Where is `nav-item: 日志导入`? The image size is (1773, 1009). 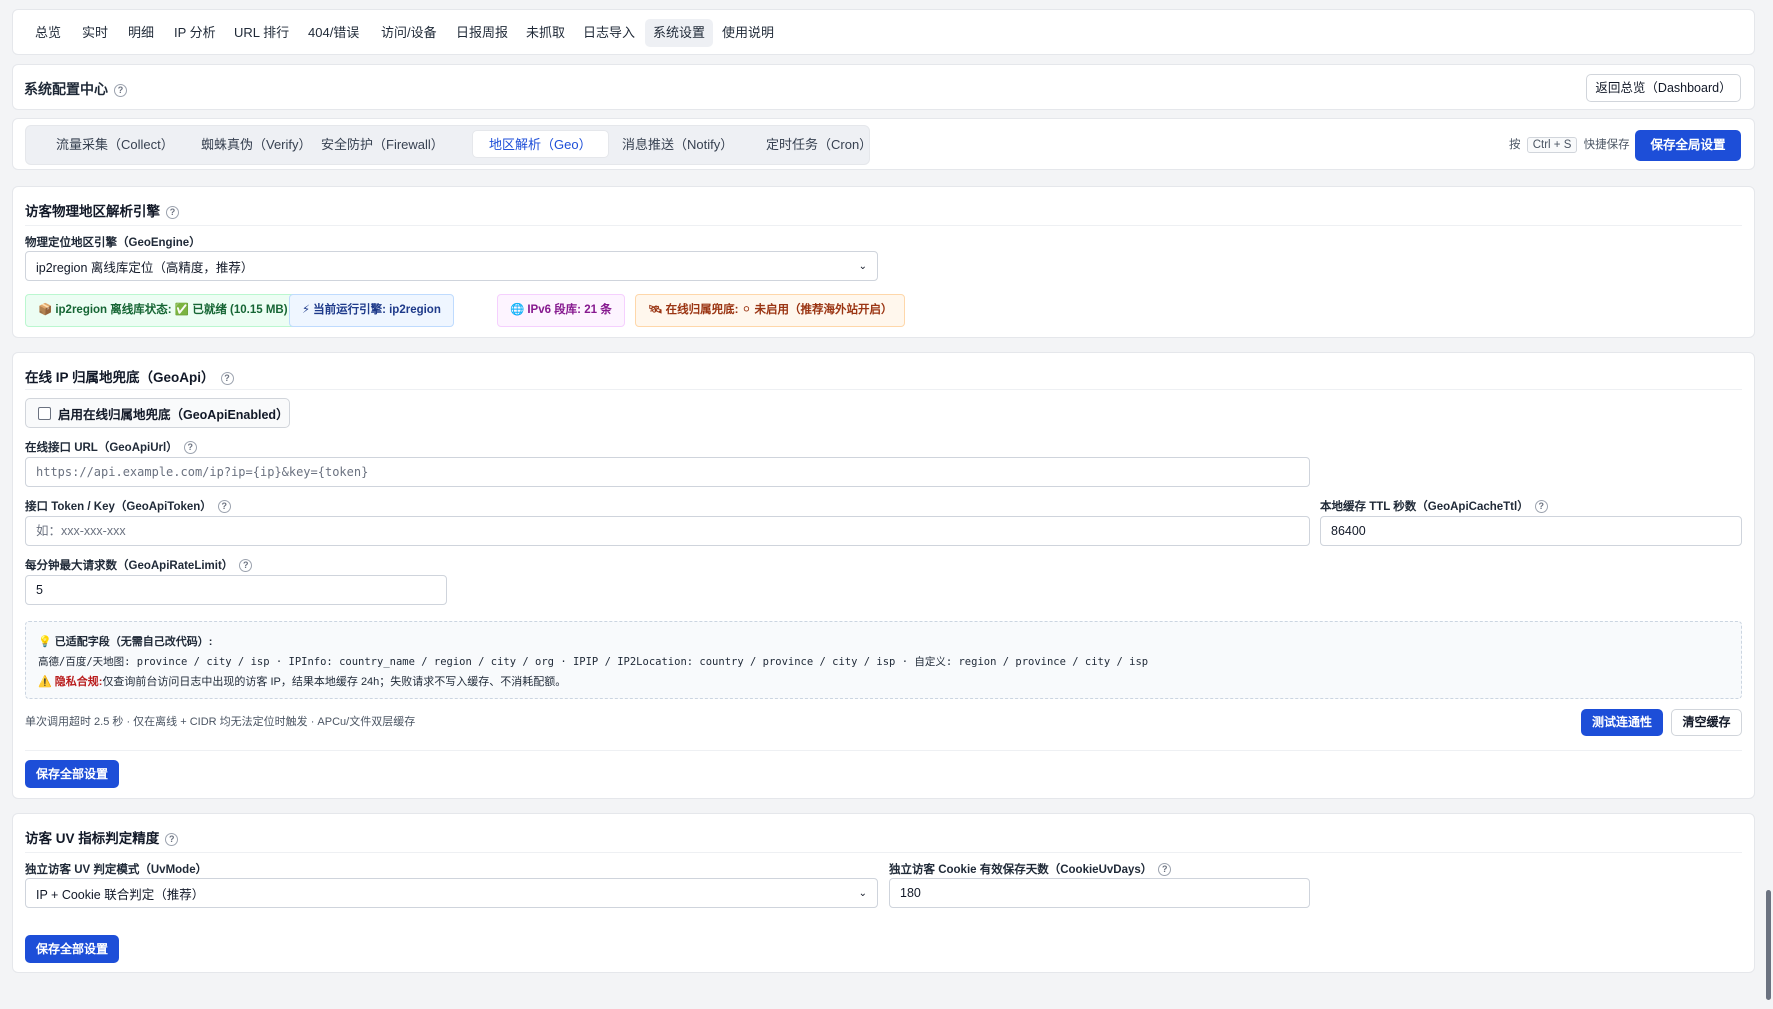 nav-item: 日志导入 is located at coordinates (609, 33).